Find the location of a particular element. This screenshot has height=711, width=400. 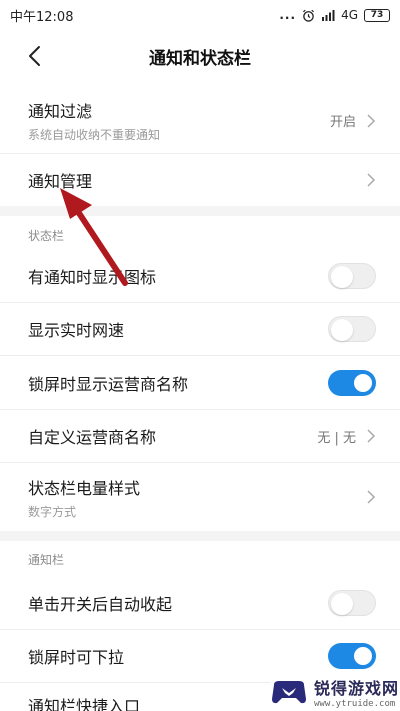

notification-manage-title: 通知管理 is located at coordinates (60, 181).